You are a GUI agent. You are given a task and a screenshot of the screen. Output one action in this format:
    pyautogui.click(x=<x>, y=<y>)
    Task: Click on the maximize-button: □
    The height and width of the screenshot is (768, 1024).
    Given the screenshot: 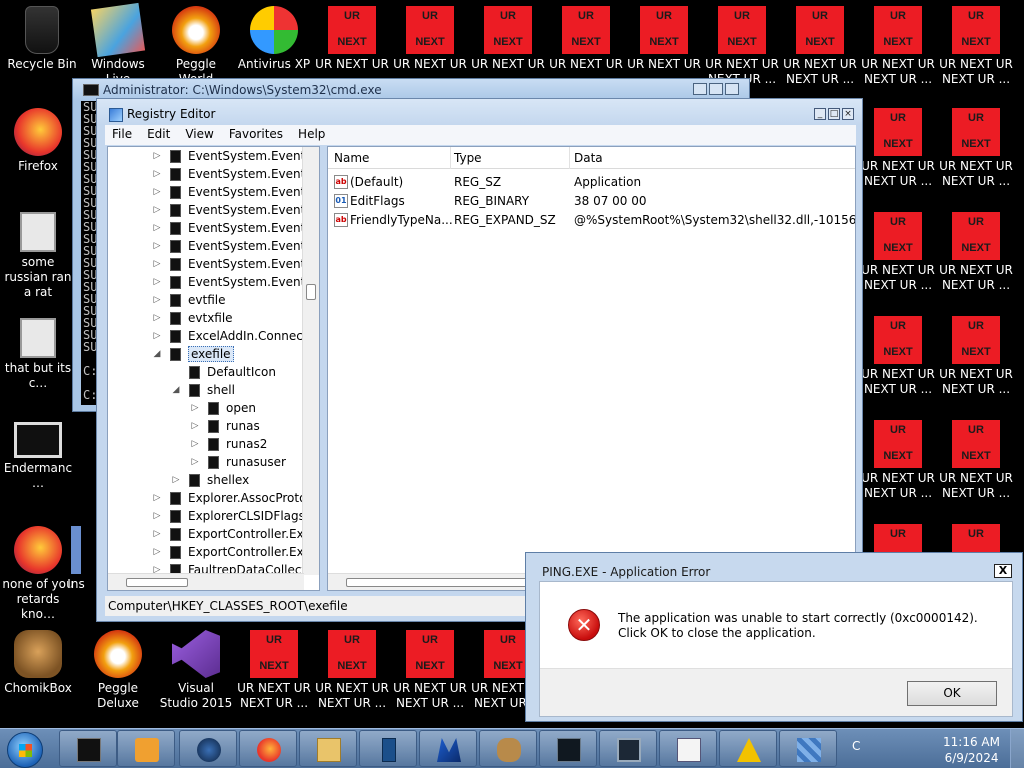 What is the action you would take?
    pyautogui.click(x=834, y=114)
    